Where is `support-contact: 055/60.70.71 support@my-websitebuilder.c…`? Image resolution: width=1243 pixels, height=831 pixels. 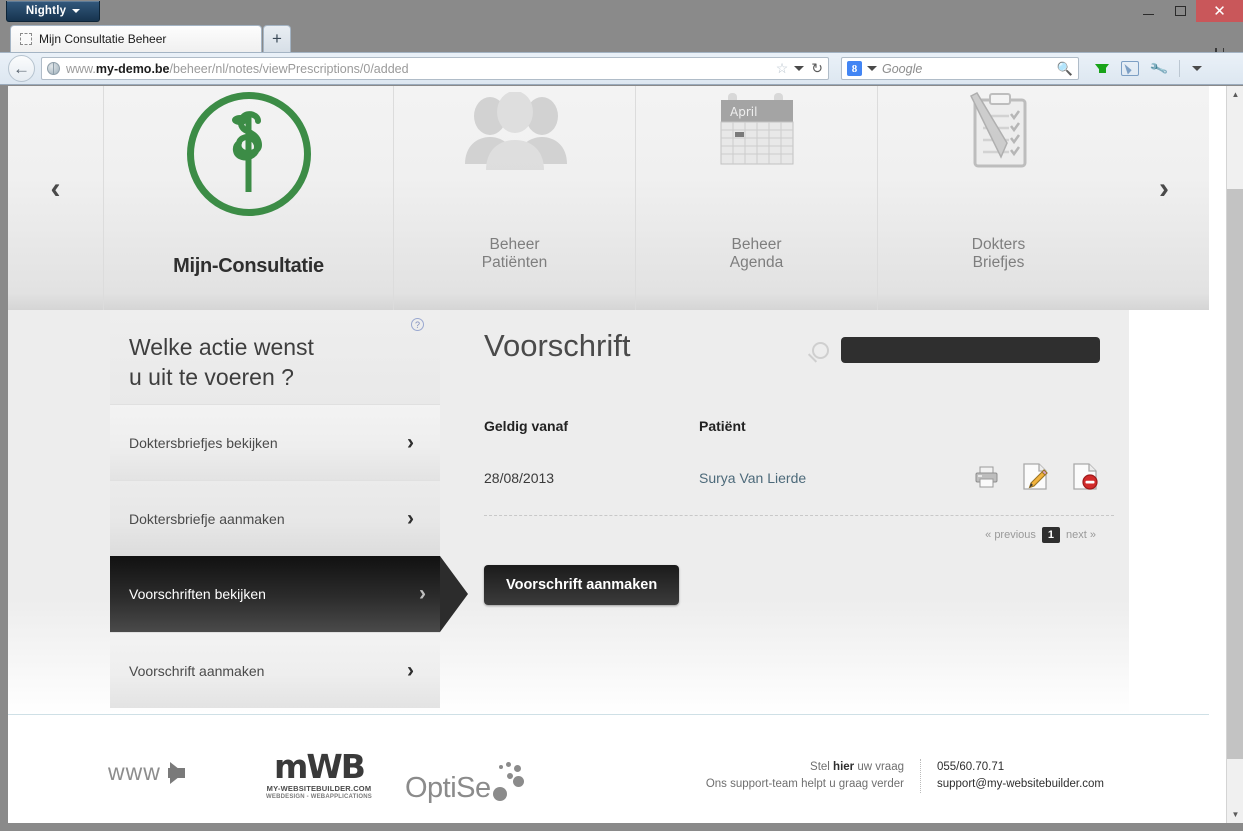
support-contact: 055/60.70.71 support@my-websitebuilder.c… is located at coordinates (1012, 776).